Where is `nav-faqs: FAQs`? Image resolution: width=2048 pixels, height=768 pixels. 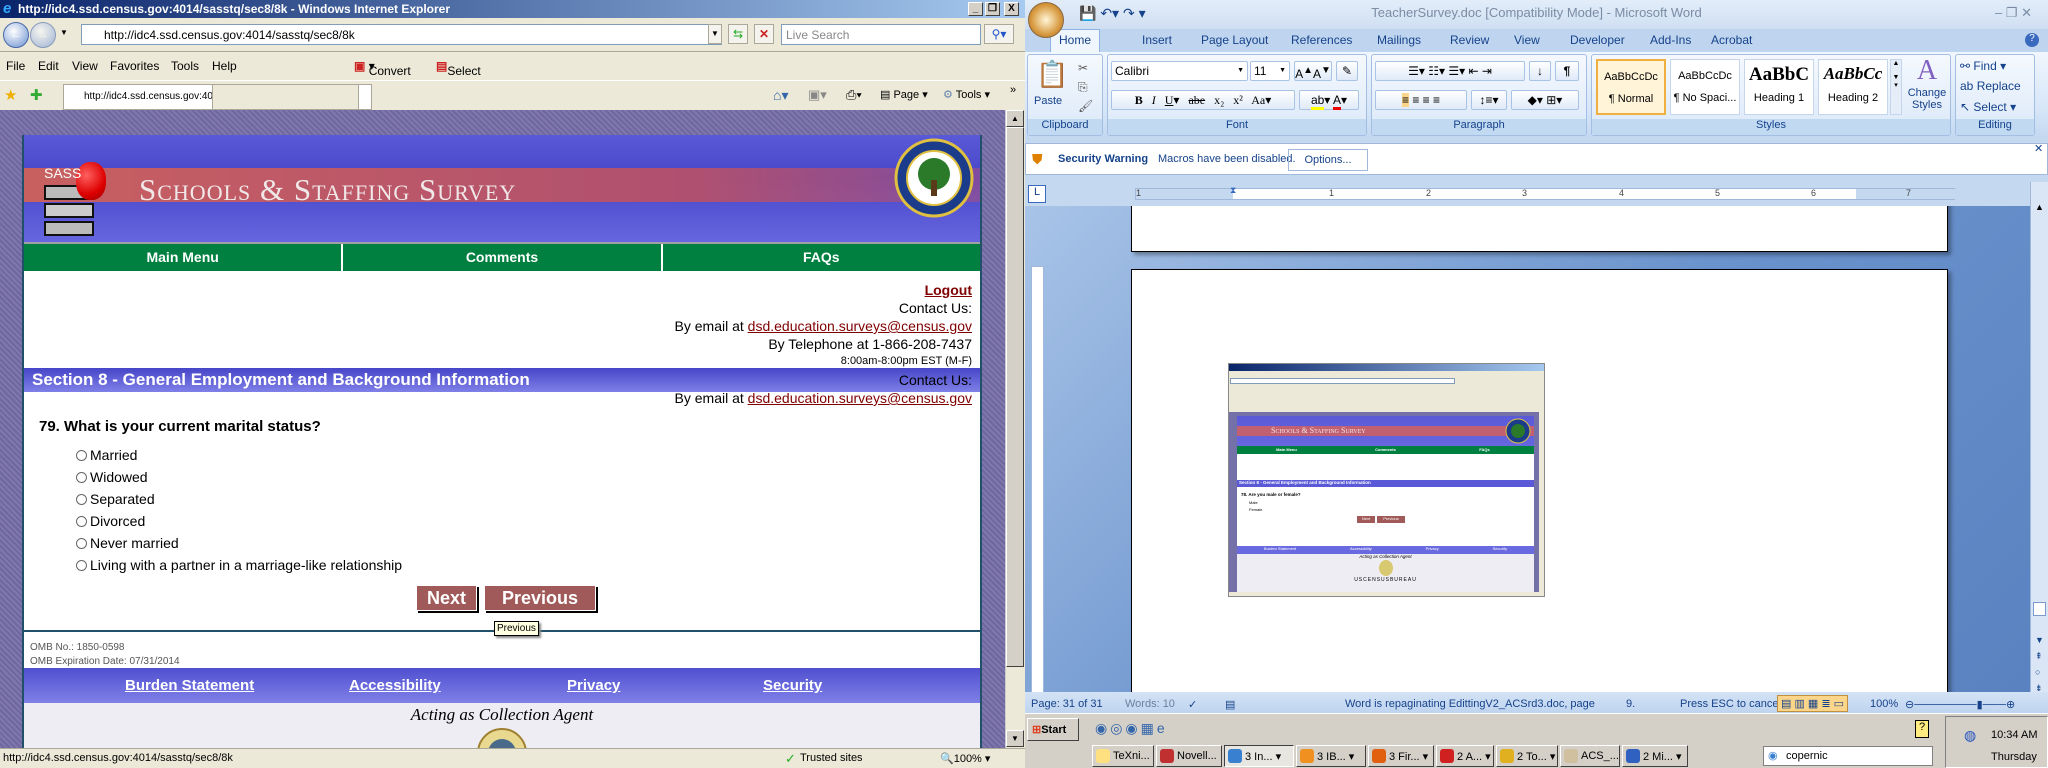 nav-faqs: FAQs is located at coordinates (821, 257).